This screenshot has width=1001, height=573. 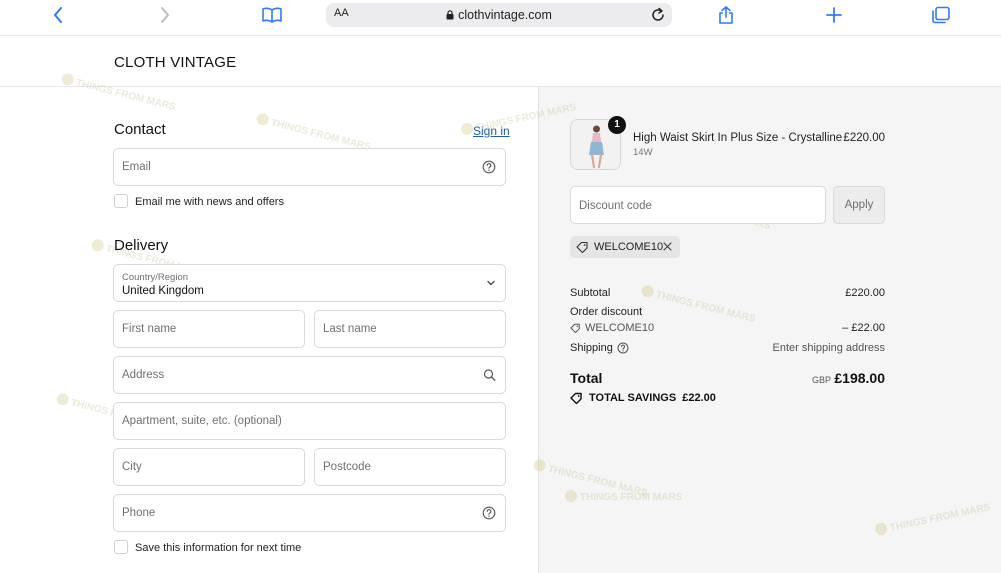 I want to click on reload-icon, so click(x=658, y=15).